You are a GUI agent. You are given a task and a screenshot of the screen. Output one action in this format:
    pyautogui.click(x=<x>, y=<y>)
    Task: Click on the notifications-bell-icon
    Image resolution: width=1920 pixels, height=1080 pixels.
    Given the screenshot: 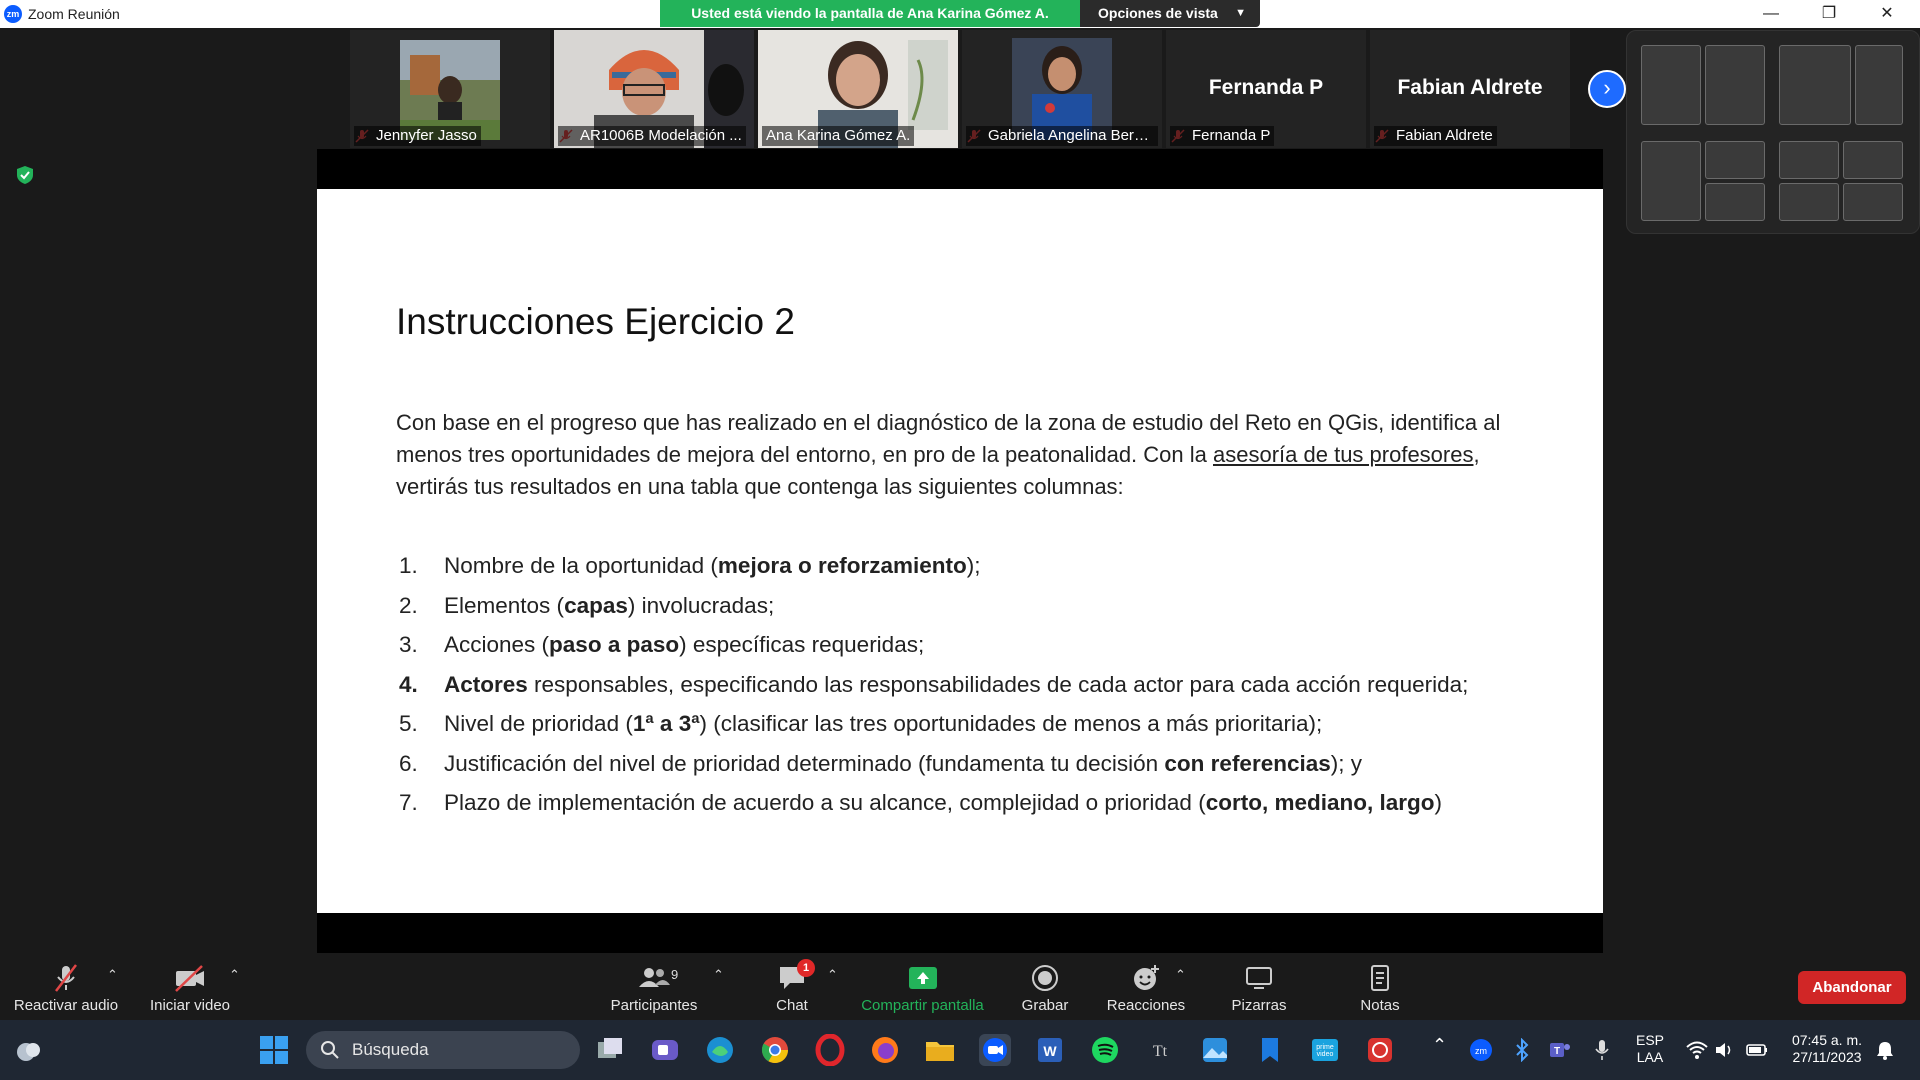 What is the action you would take?
    pyautogui.click(x=1885, y=1050)
    